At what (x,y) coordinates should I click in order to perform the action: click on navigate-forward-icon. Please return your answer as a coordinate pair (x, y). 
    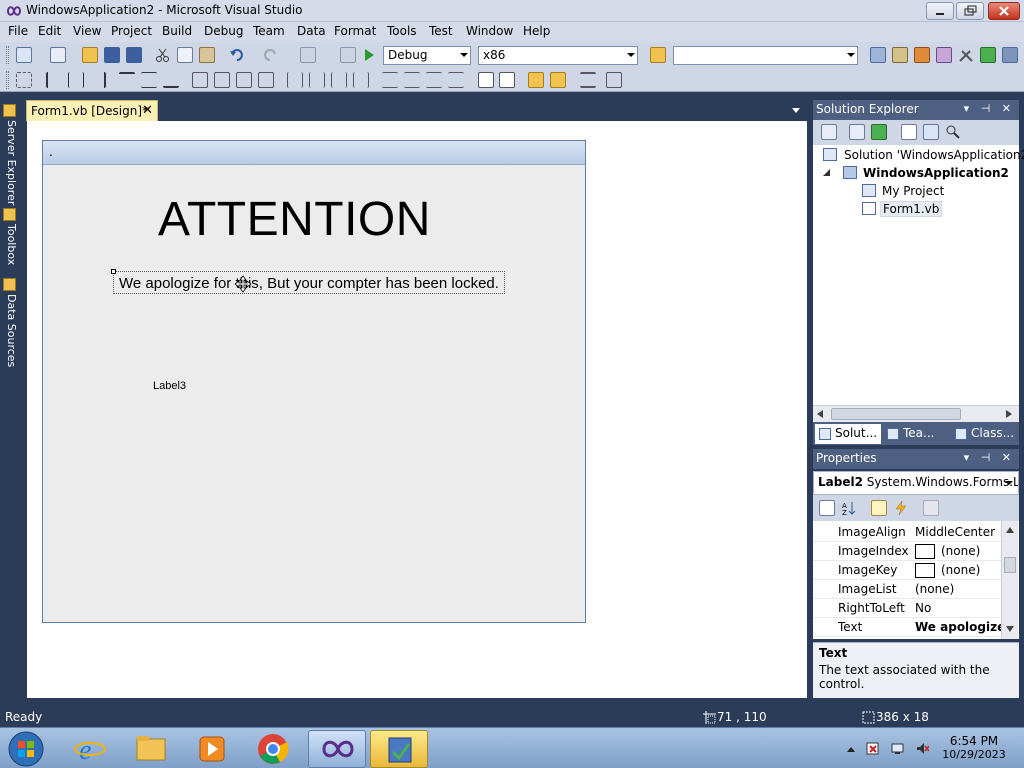
    Looking at the image, I should click on (348, 55).